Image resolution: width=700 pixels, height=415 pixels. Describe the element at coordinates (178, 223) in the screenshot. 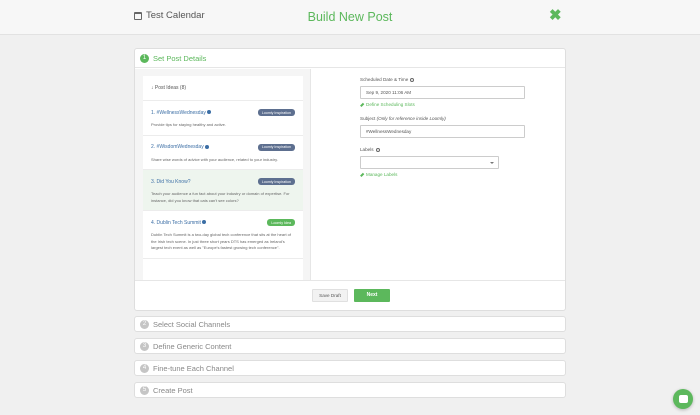

I see `post-idea-title: 4. Dublin Tech Summit` at that location.